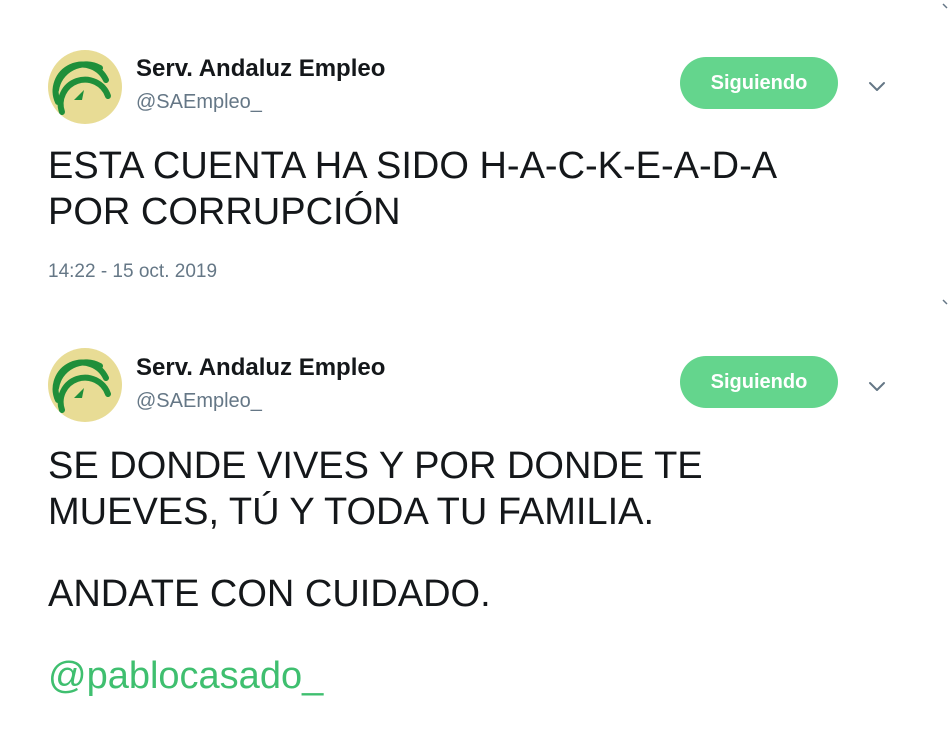  I want to click on tweet-text-line: POR CORRUPCIÓN, so click(224, 212).